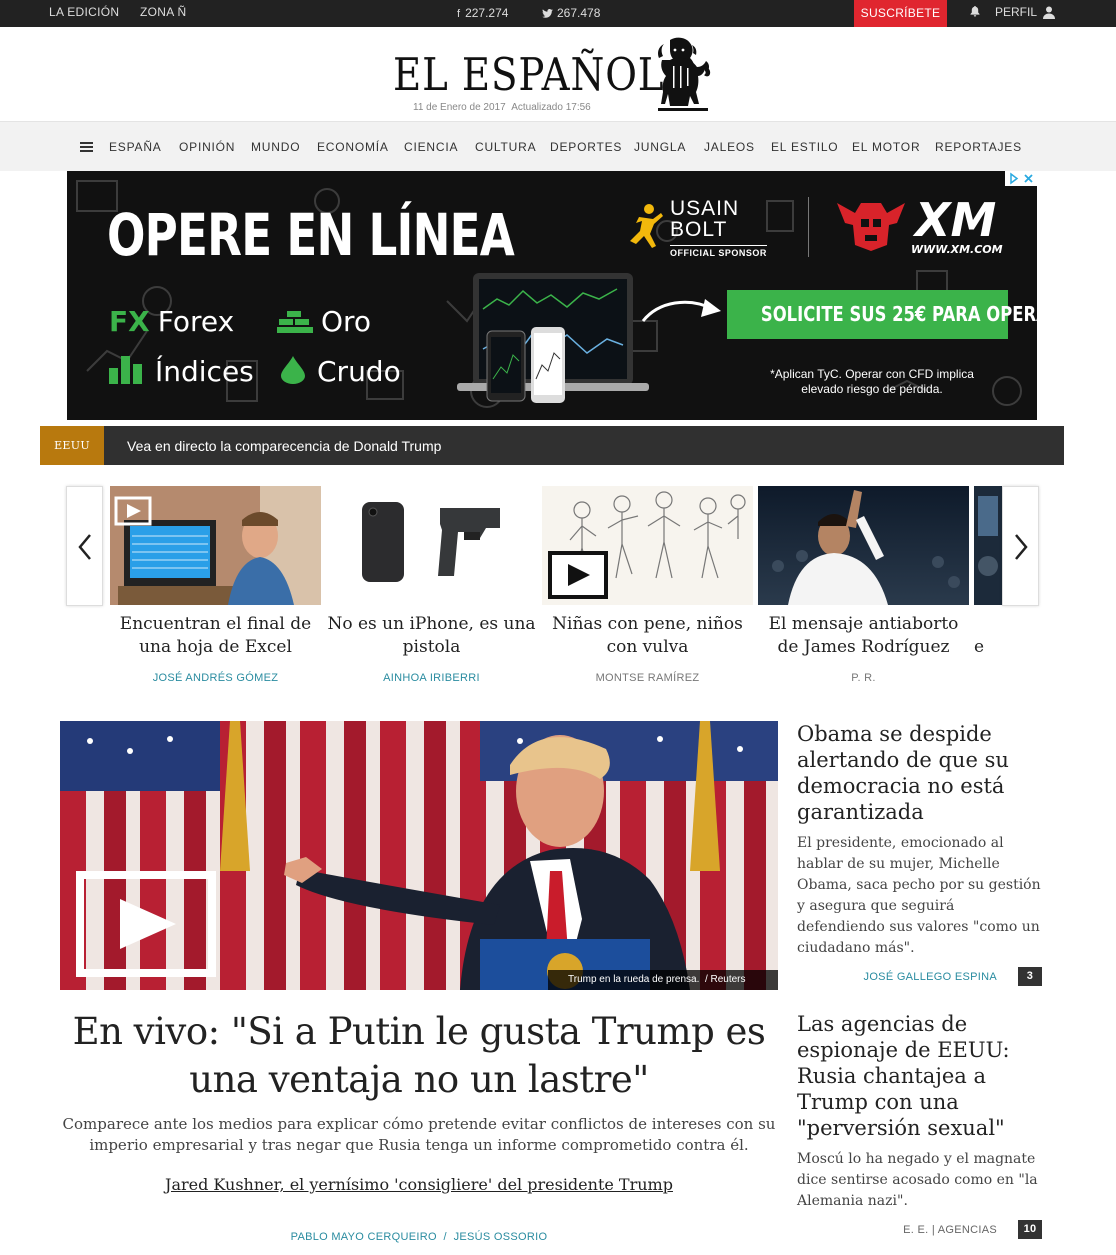  I want to click on nav-item-jungla: JUNGLA, so click(660, 147).